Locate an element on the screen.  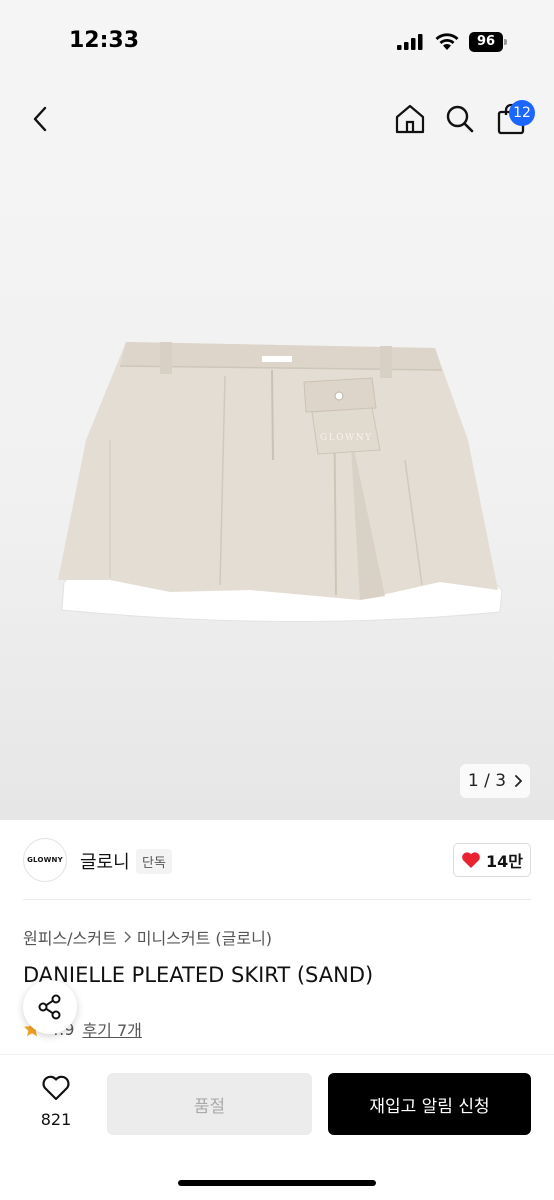
search-icon is located at coordinates (460, 119).